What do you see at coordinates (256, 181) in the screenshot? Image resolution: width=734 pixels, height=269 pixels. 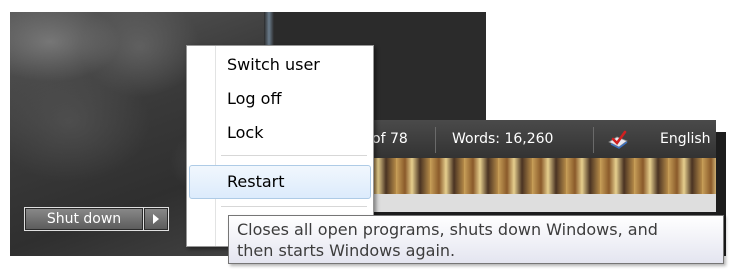 I see `menu-item-restart: Restart` at bounding box center [256, 181].